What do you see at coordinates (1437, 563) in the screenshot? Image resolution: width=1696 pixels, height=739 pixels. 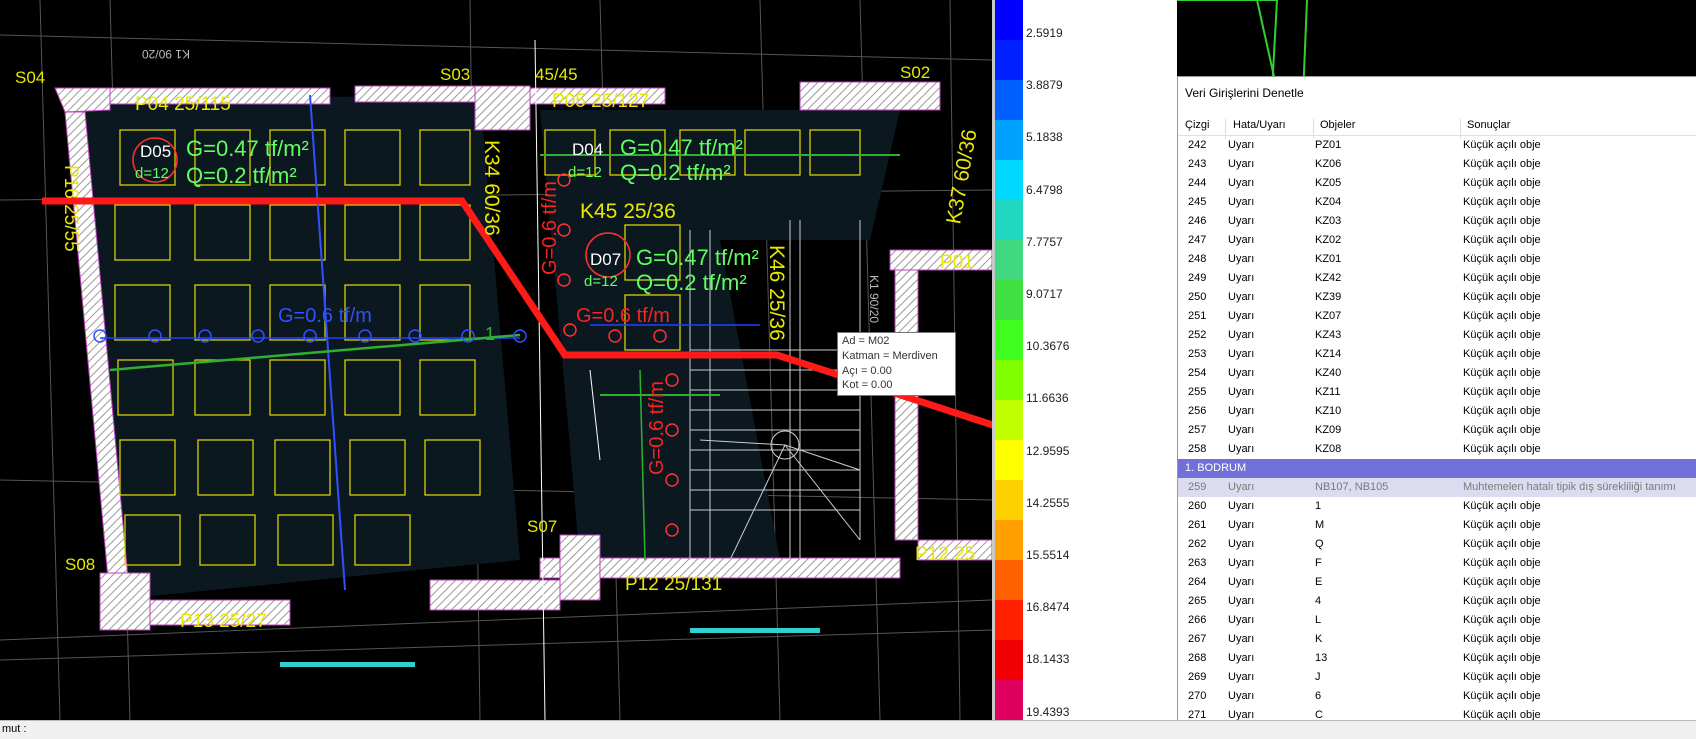 I see `table-row: 263 Uyarı F Küçük açılı obje` at bounding box center [1437, 563].